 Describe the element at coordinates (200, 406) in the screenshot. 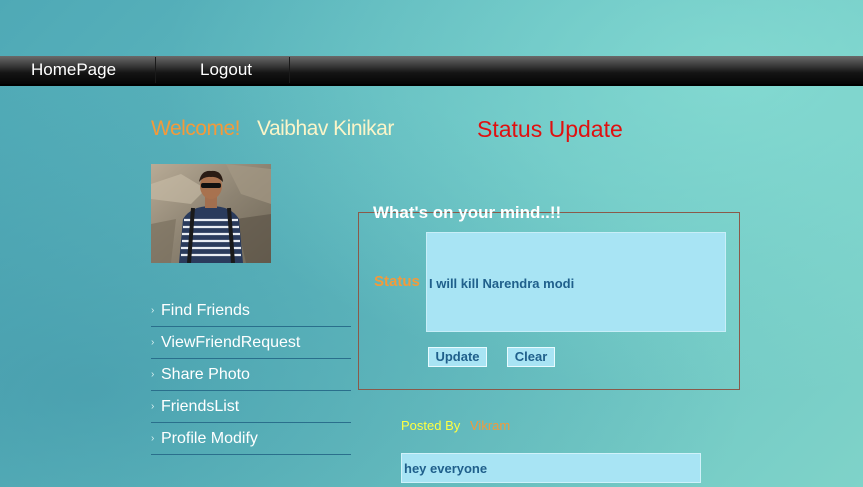

I see `menu-item-label: FriendsList` at that location.